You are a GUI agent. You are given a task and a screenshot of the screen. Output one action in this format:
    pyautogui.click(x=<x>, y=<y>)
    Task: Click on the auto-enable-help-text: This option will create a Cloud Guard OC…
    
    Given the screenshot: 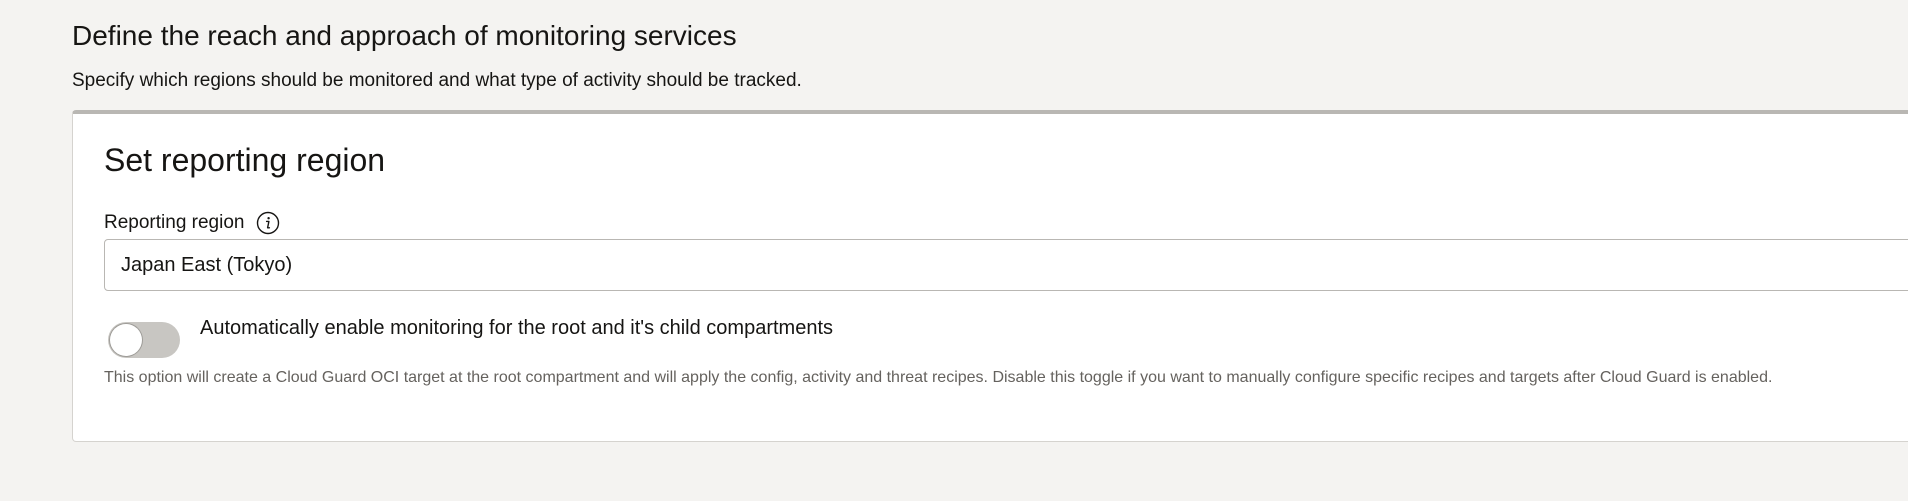 What is the action you would take?
    pyautogui.click(x=938, y=377)
    